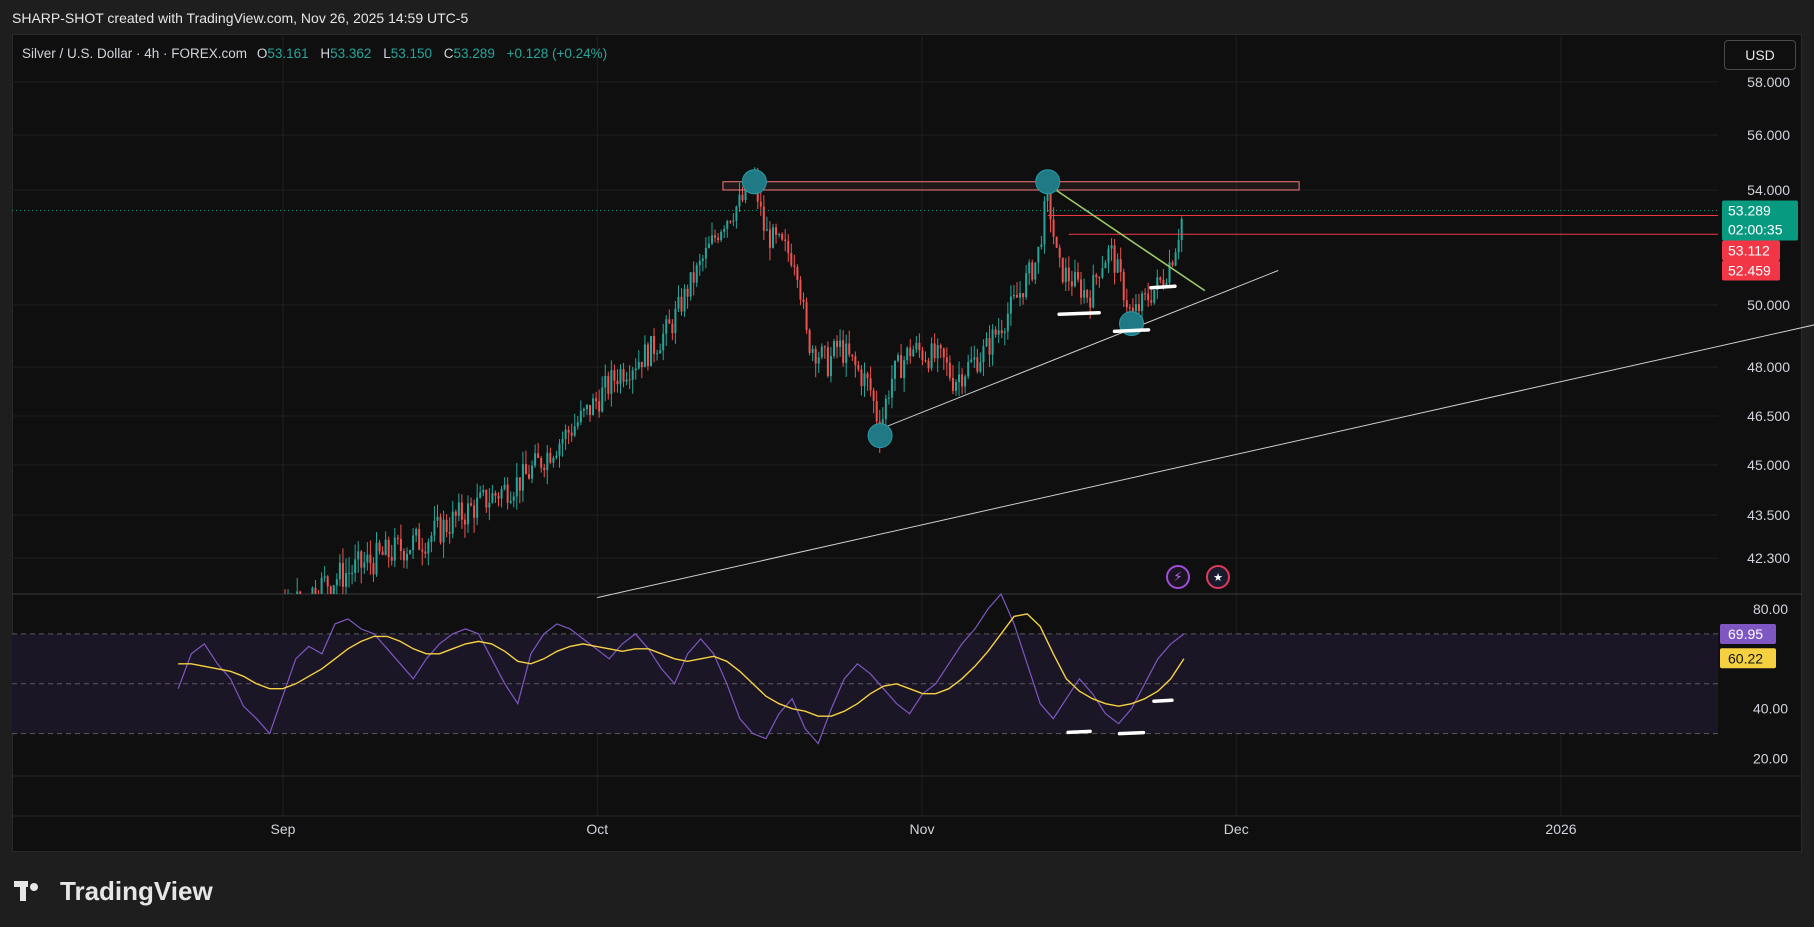  What do you see at coordinates (1768, 416) in the screenshot?
I see `price-tick-label: 46.500` at bounding box center [1768, 416].